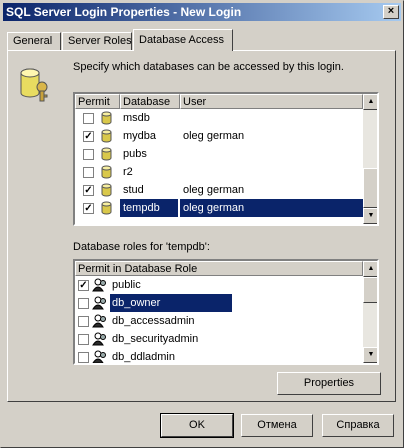 The image size is (404, 448). What do you see at coordinates (136, 118) in the screenshot?
I see `database-name: msdb` at bounding box center [136, 118].